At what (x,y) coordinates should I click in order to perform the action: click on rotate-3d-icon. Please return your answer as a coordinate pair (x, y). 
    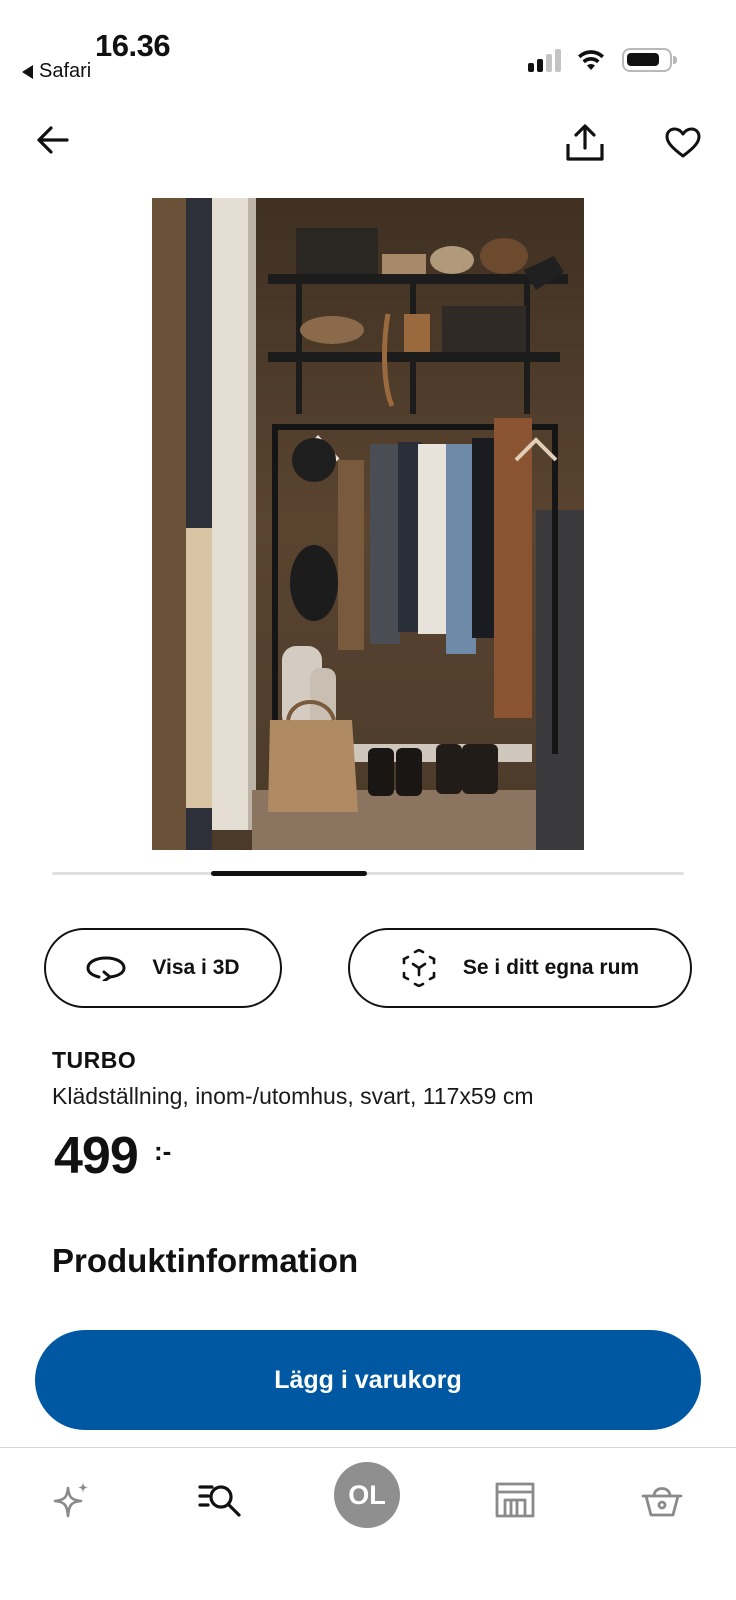
    Looking at the image, I should click on (106, 968).